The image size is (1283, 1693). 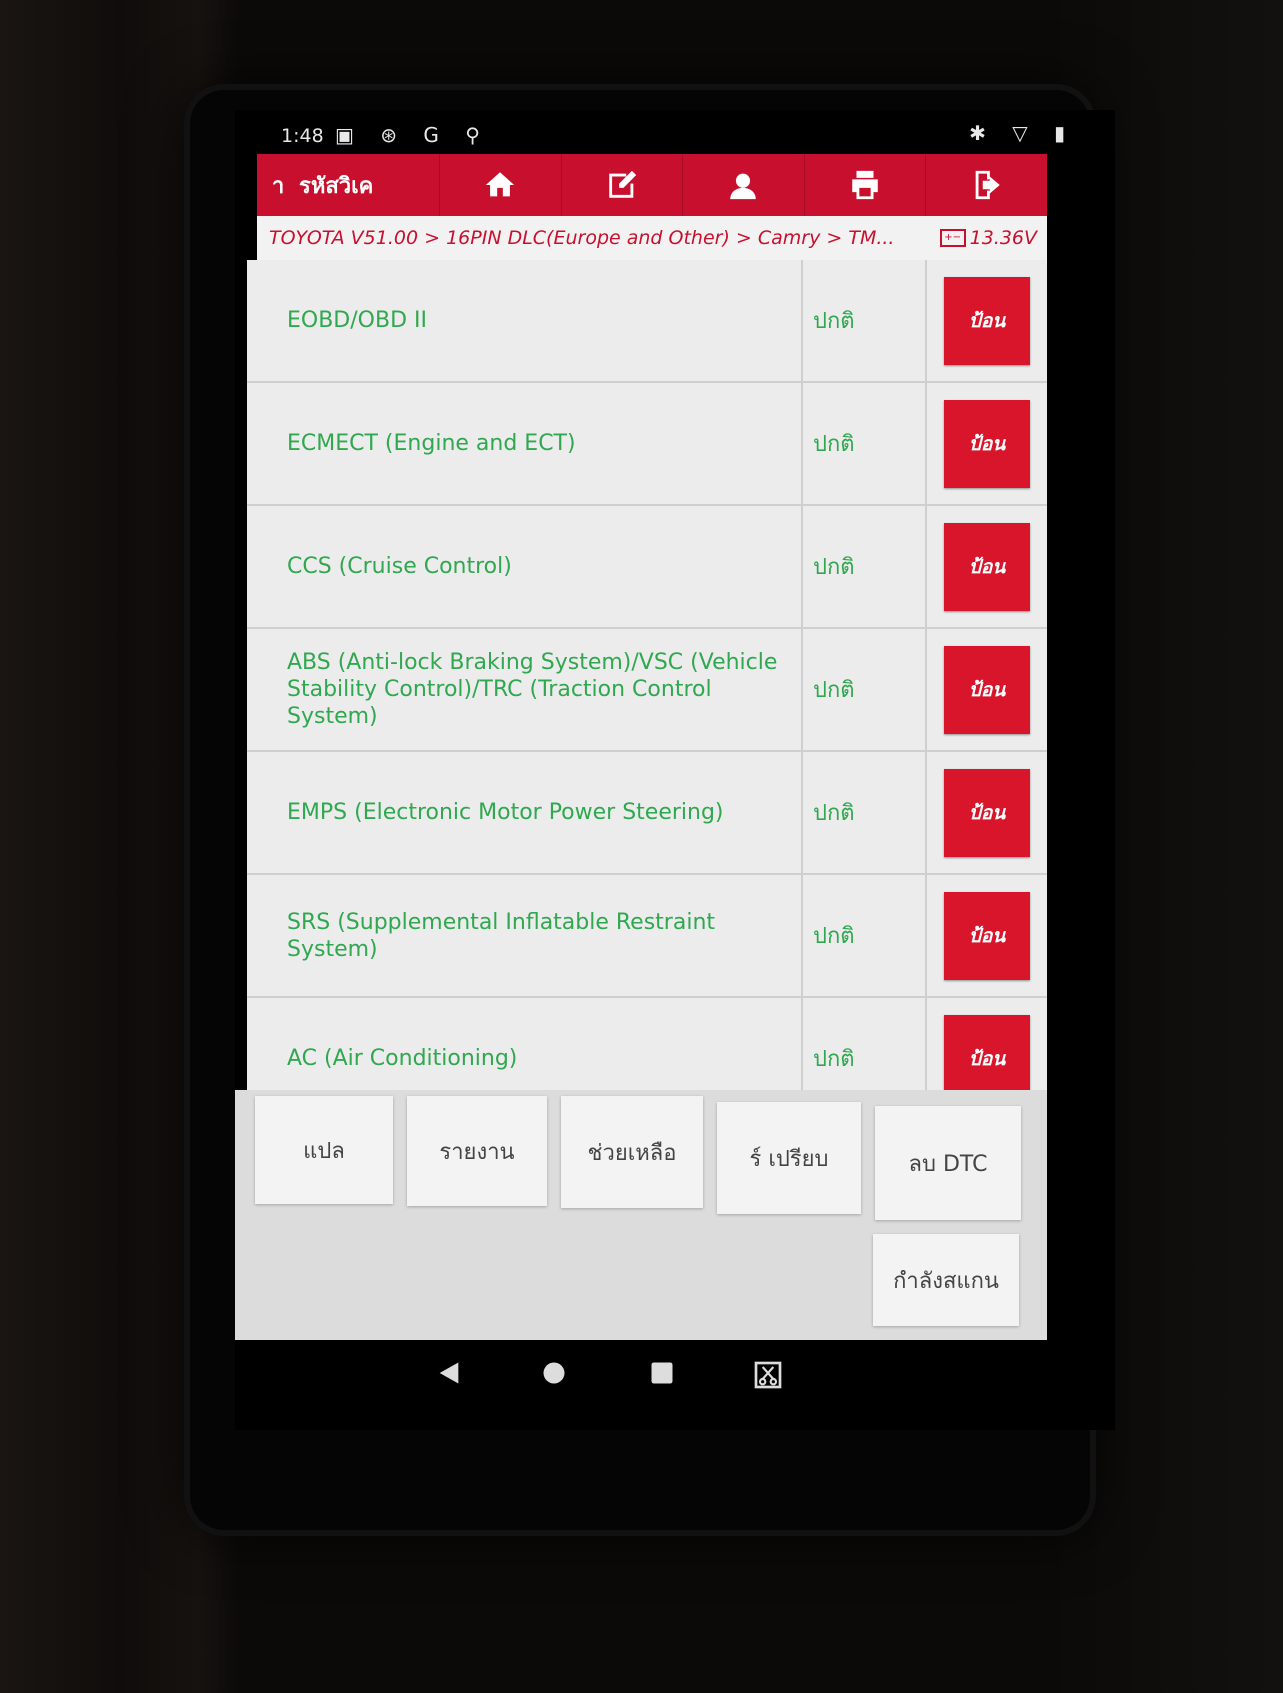 What do you see at coordinates (477, 1151) in the screenshot?
I see `report-button: รายงาน` at bounding box center [477, 1151].